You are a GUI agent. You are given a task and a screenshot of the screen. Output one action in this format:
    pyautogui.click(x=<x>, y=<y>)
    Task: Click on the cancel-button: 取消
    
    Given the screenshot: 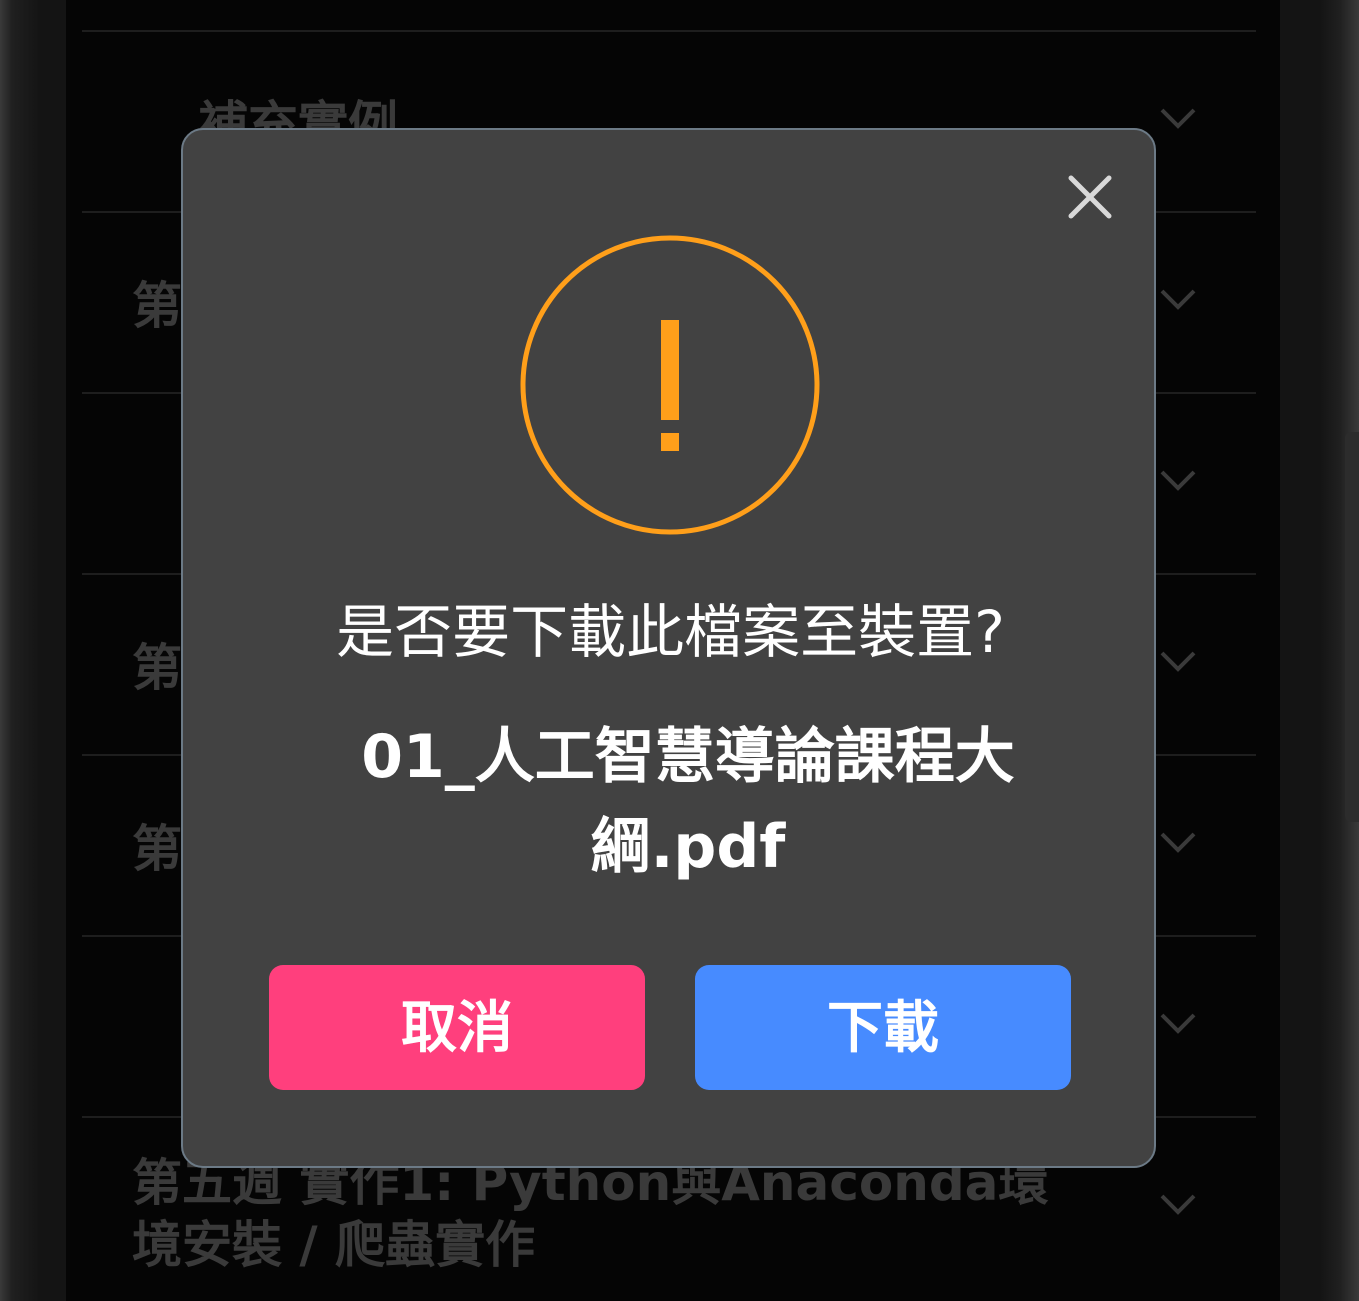 What is the action you would take?
    pyautogui.click(x=457, y=1027)
    